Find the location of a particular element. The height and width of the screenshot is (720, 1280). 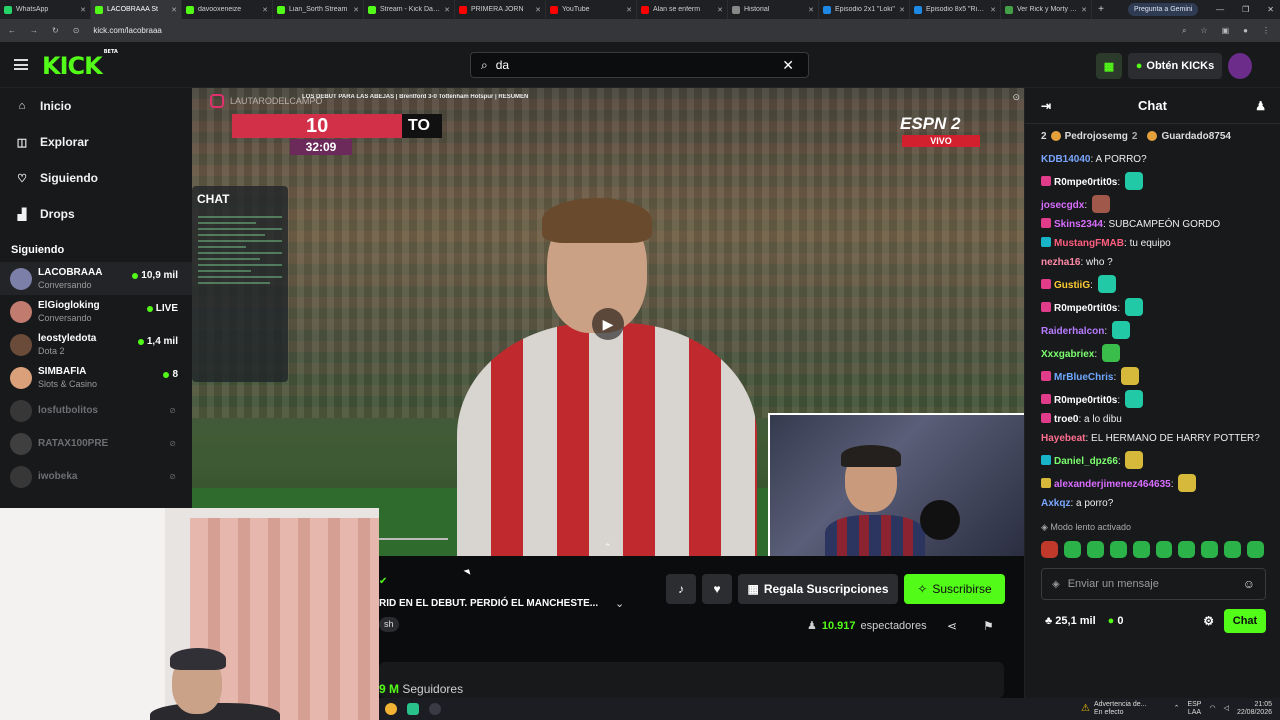

chat-username: Axkqz is located at coordinates (1055, 503).